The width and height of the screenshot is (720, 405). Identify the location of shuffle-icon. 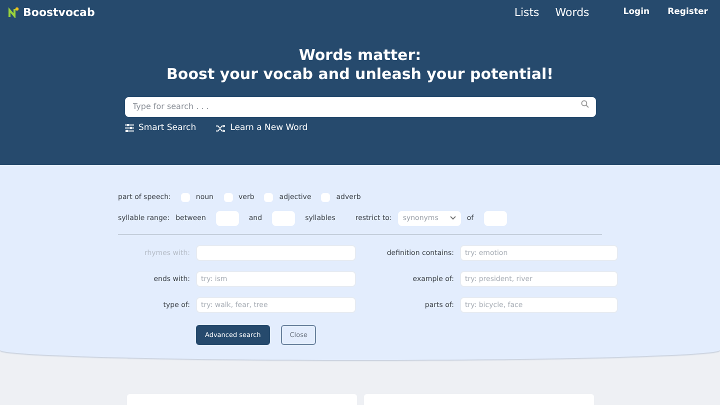
(221, 128).